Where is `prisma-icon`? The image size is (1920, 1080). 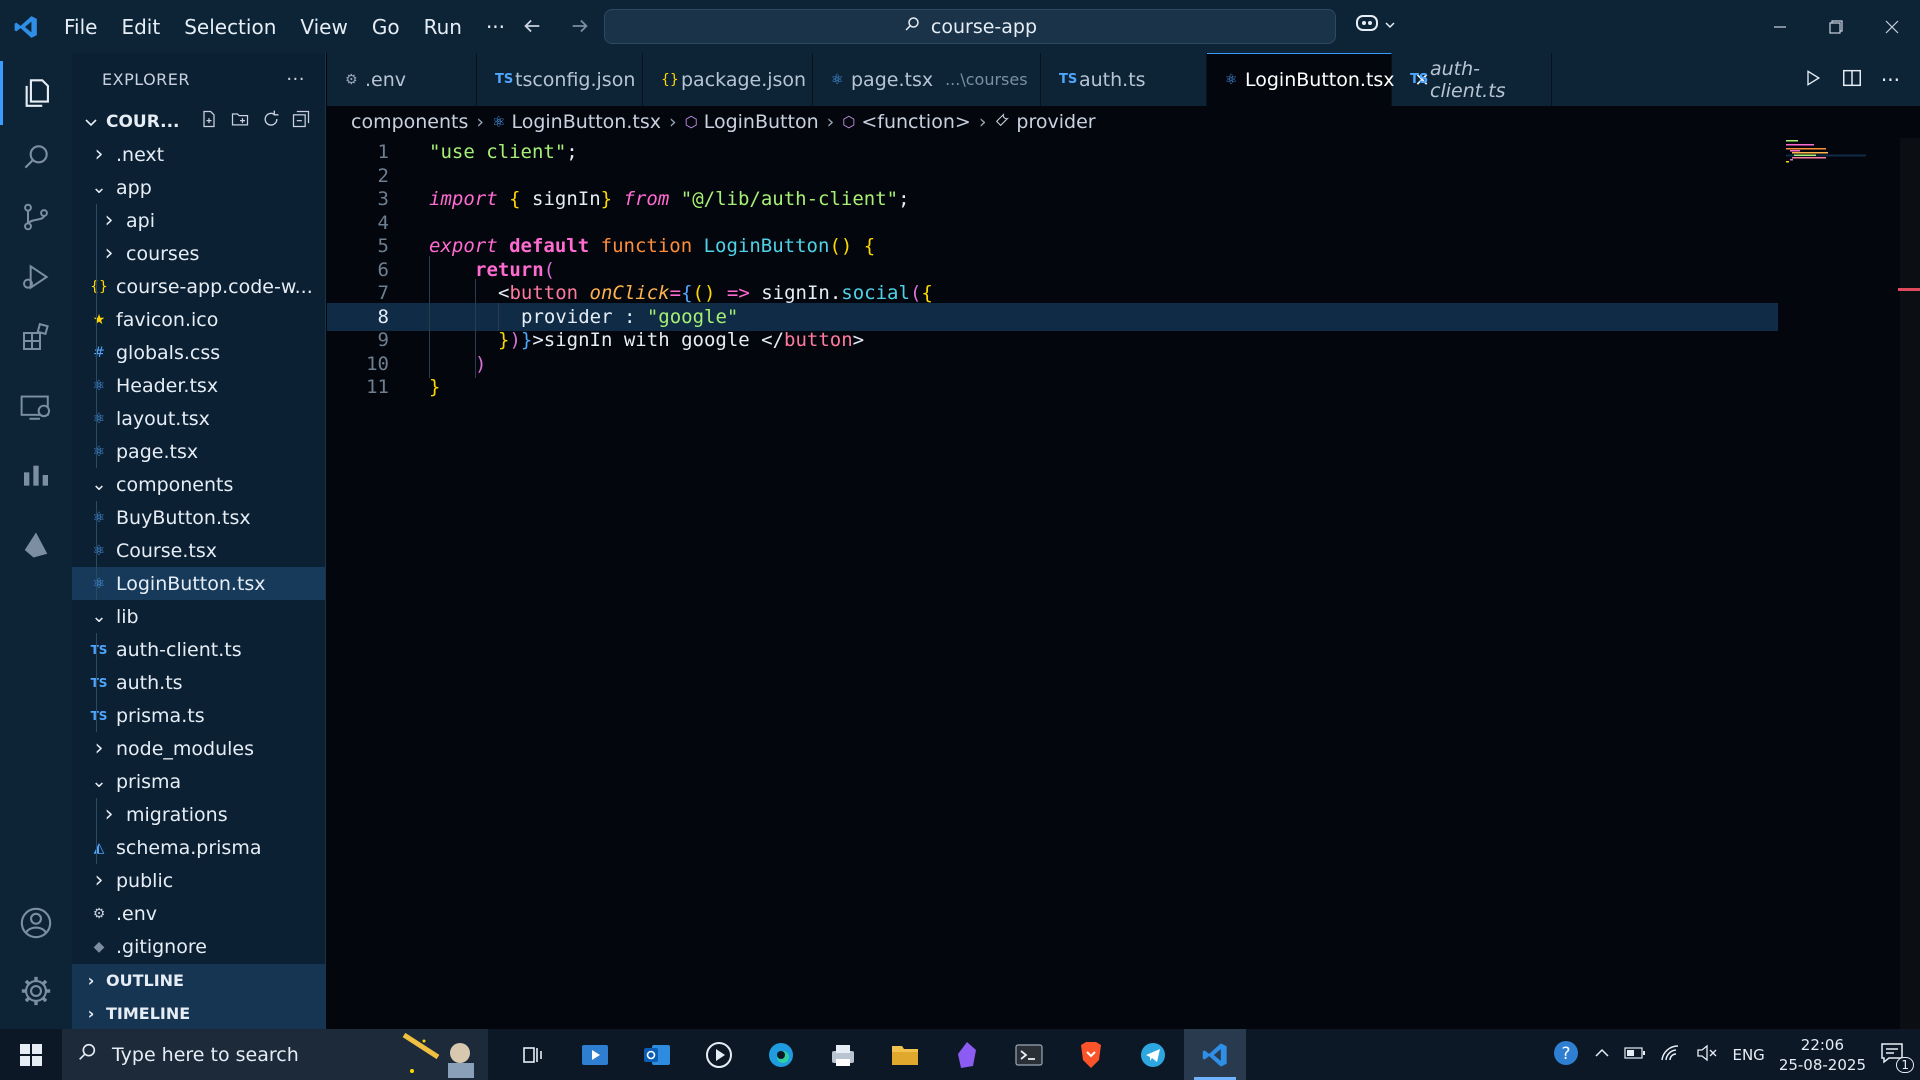 prisma-icon is located at coordinates (36, 545).